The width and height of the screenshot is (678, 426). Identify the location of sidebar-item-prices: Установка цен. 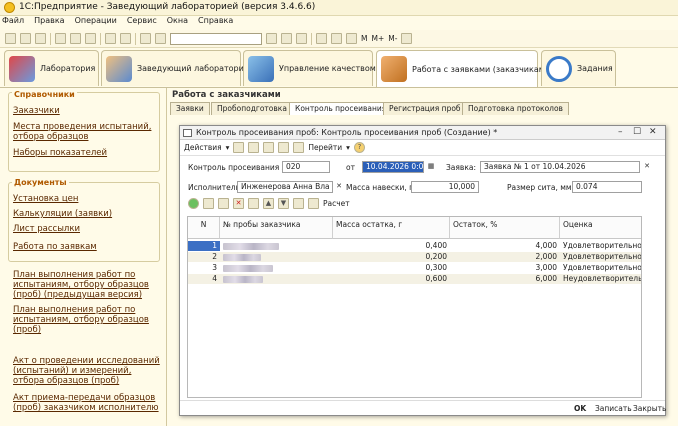
(87, 199).